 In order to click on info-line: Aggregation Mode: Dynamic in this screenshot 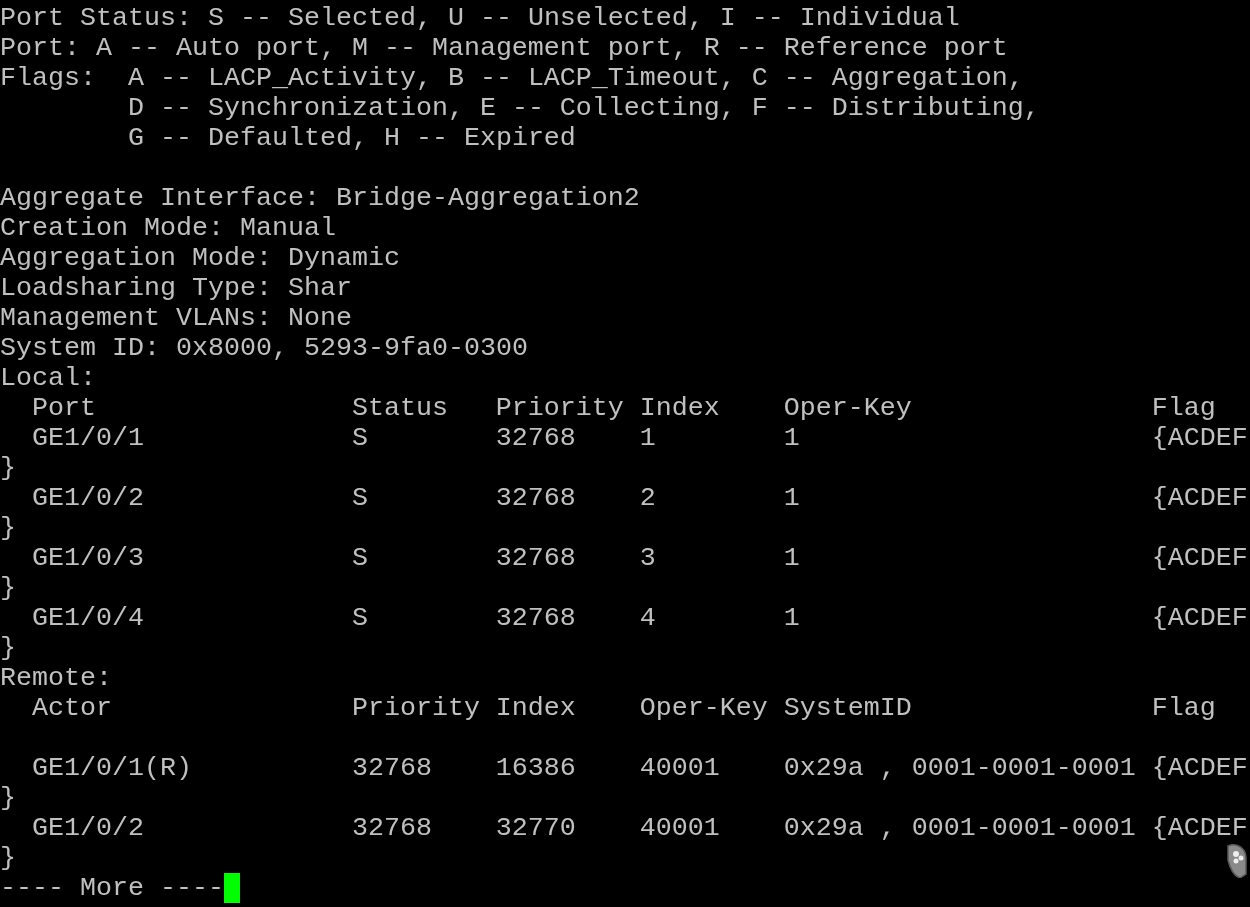, I will do `click(200, 258)`.